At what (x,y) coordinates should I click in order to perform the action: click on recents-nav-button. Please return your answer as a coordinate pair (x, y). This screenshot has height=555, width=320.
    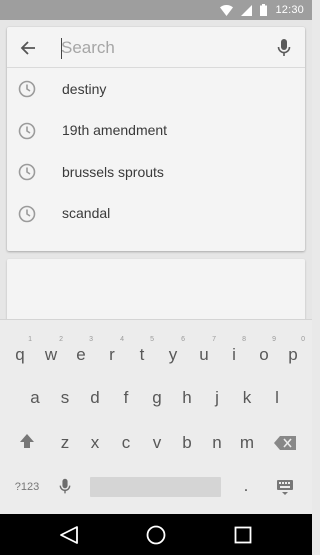
    Looking at the image, I should click on (243, 535).